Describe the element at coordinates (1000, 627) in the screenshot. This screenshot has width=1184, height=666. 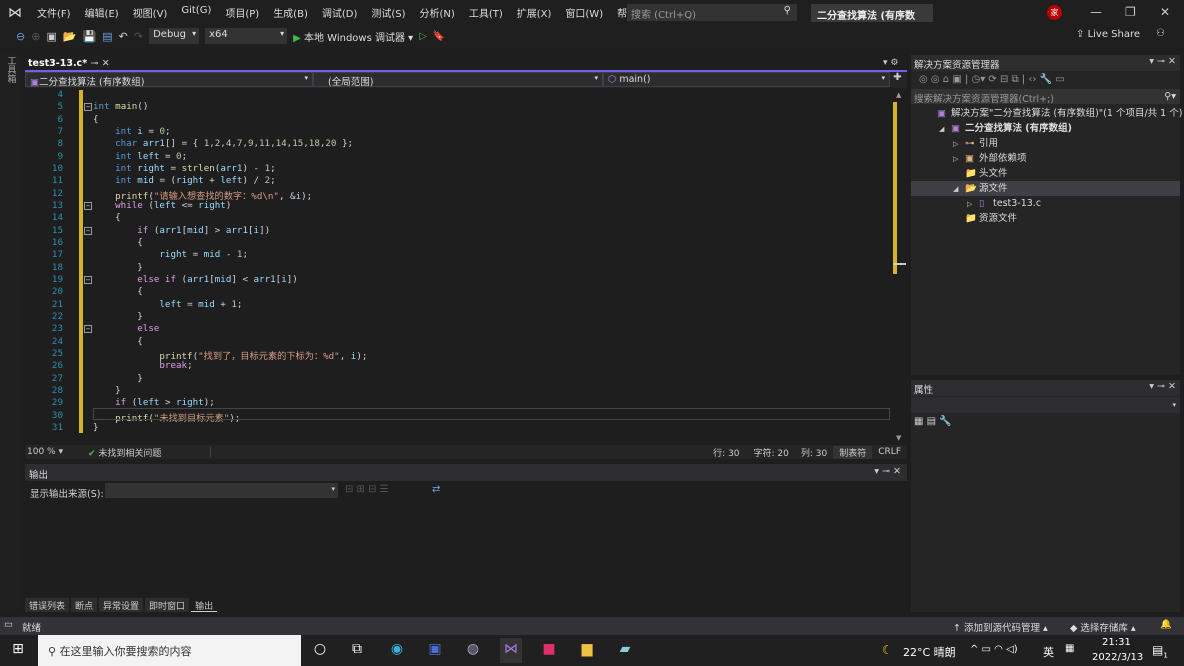
I see `add-source-control-button: ↑ 添加到源代码管理 ▴` at that location.